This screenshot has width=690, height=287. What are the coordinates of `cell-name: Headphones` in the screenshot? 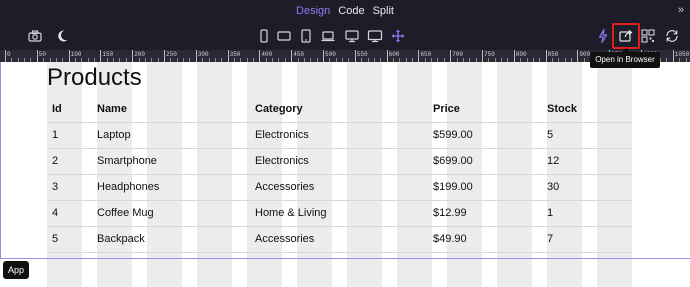 It's located at (171, 187).